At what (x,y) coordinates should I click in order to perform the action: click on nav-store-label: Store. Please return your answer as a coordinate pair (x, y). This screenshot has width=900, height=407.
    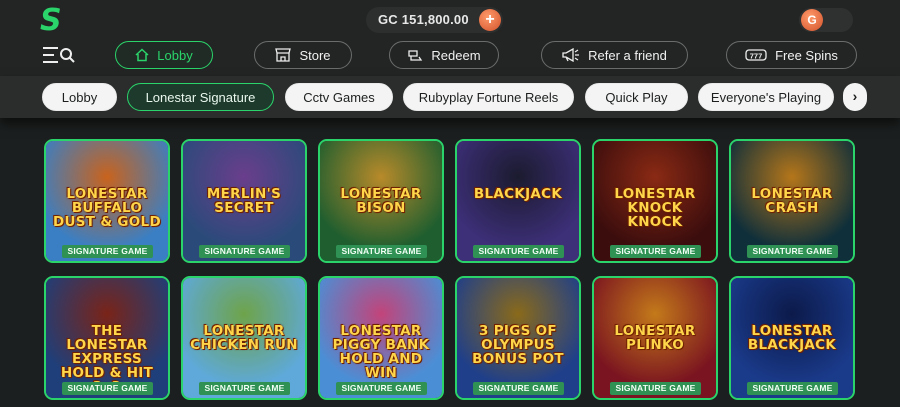
    Looking at the image, I should click on (315, 55).